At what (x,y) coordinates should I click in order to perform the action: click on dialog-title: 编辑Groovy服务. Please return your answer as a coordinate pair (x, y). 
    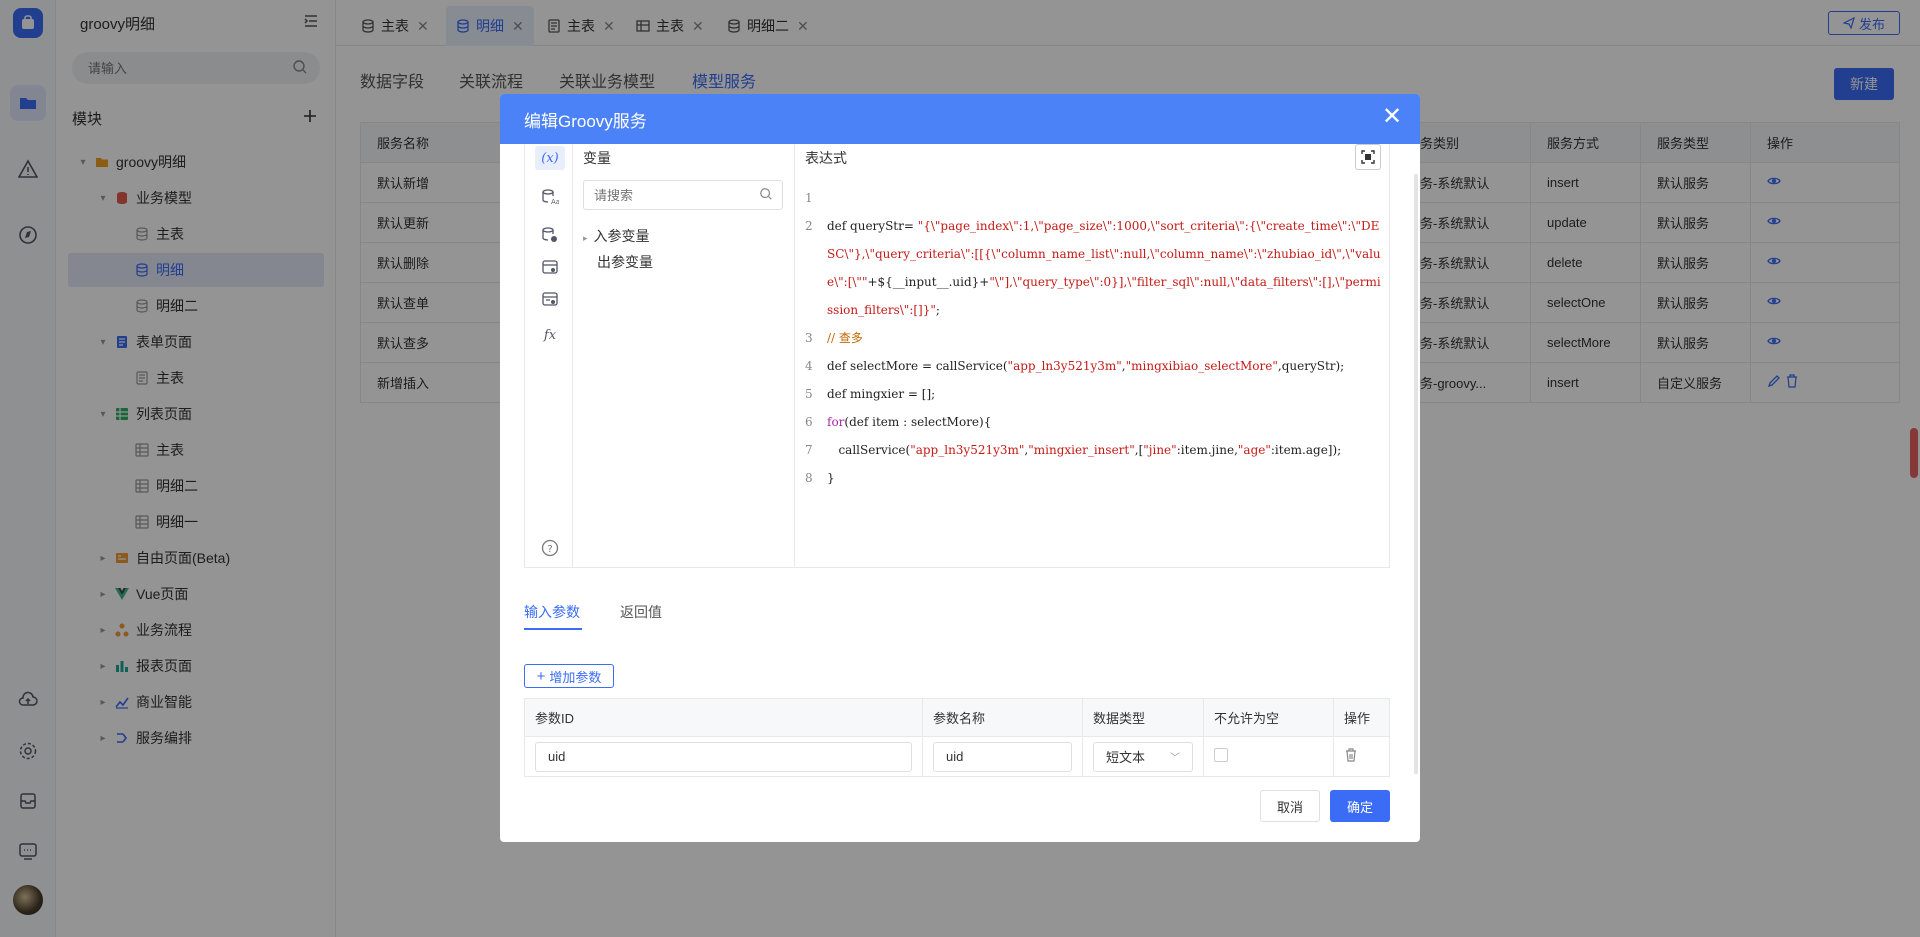
    Looking at the image, I should click on (585, 121).